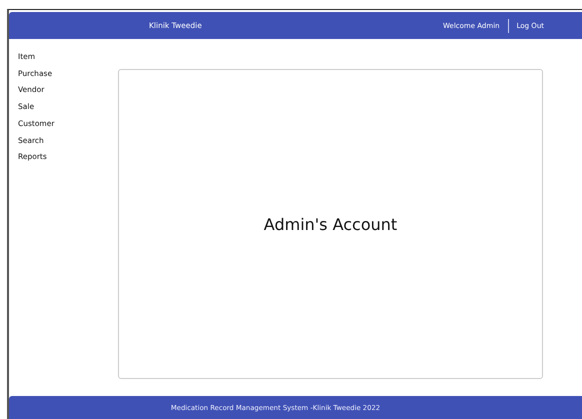 This screenshot has width=582, height=419. What do you see at coordinates (331, 224) in the screenshot?
I see `account-heading: Admin's Account` at bounding box center [331, 224].